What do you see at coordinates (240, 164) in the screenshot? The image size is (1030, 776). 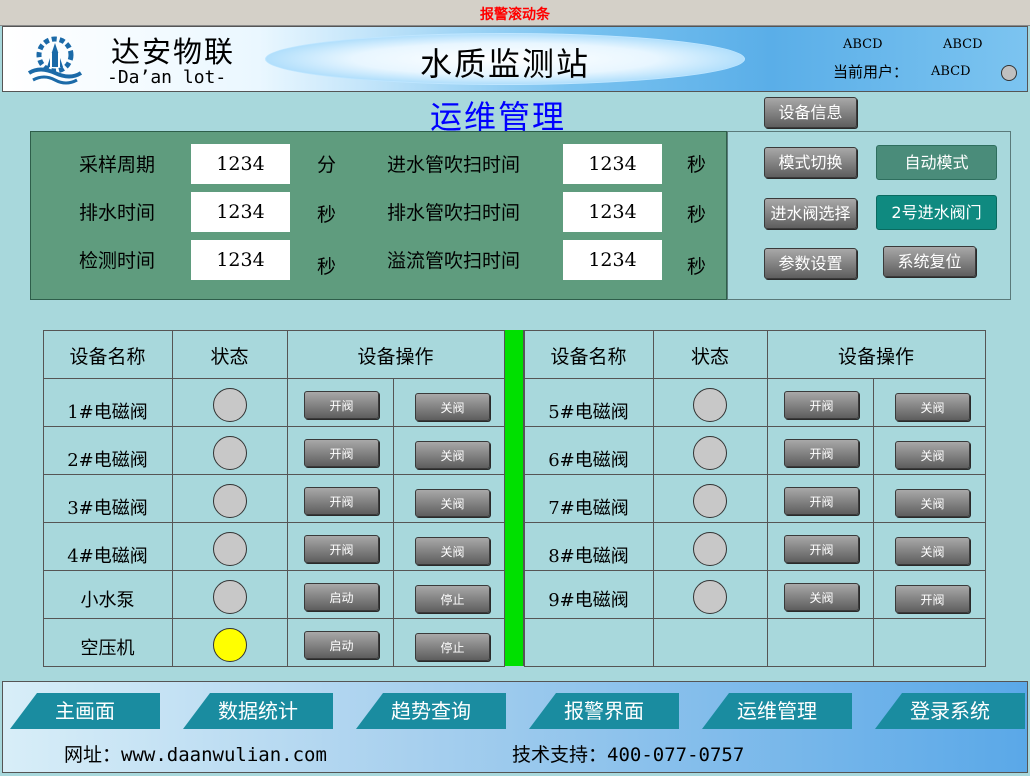 I see `sampling-period-input: 1234` at bounding box center [240, 164].